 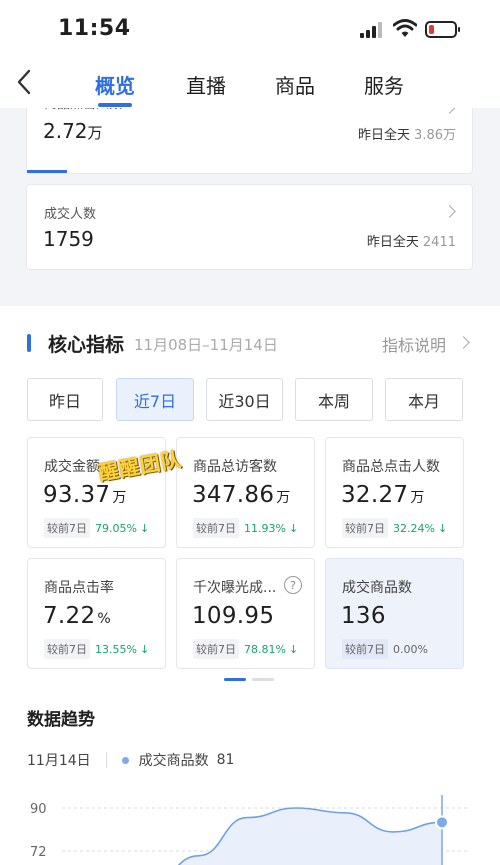 I want to click on back-arrow-icon, so click(x=25, y=82).